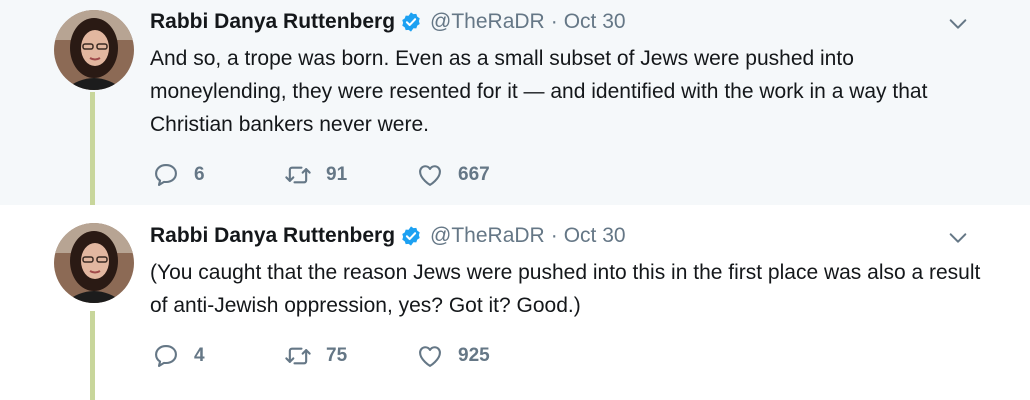  Describe the element at coordinates (315, 175) in the screenshot. I see `retweet-button: 91` at that location.